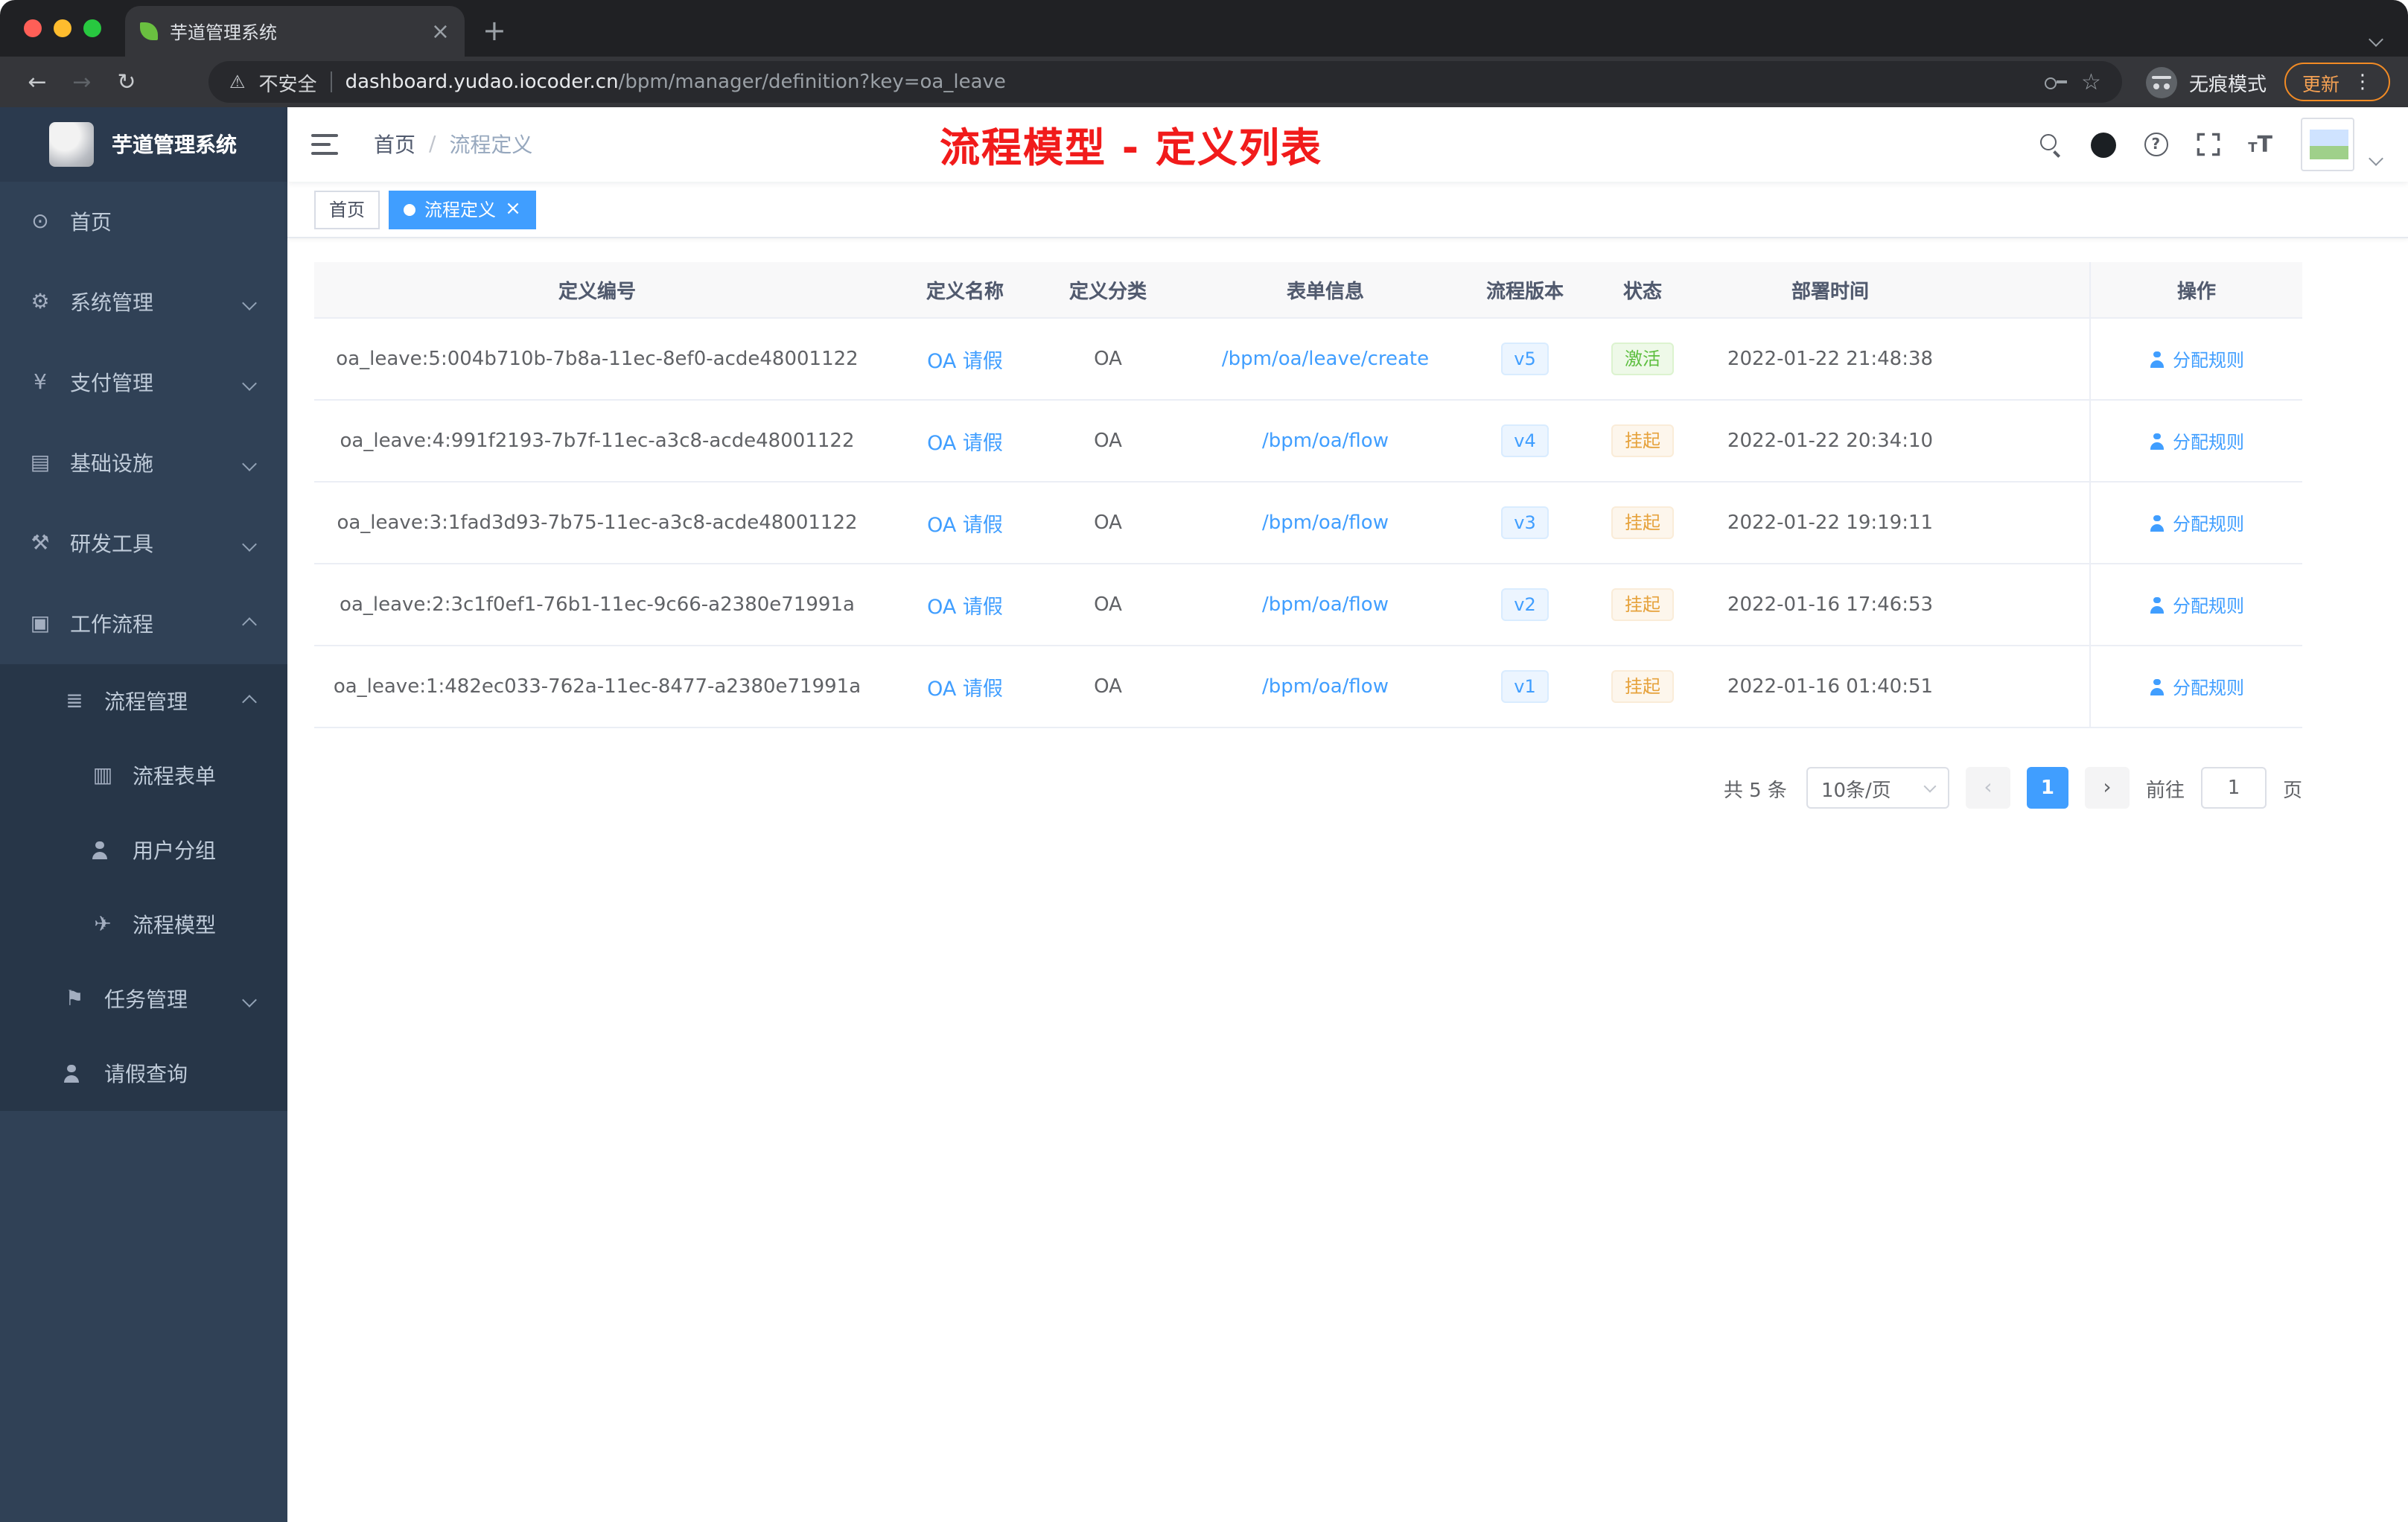  Describe the element at coordinates (103, 775) in the screenshot. I see `form-icon` at that location.